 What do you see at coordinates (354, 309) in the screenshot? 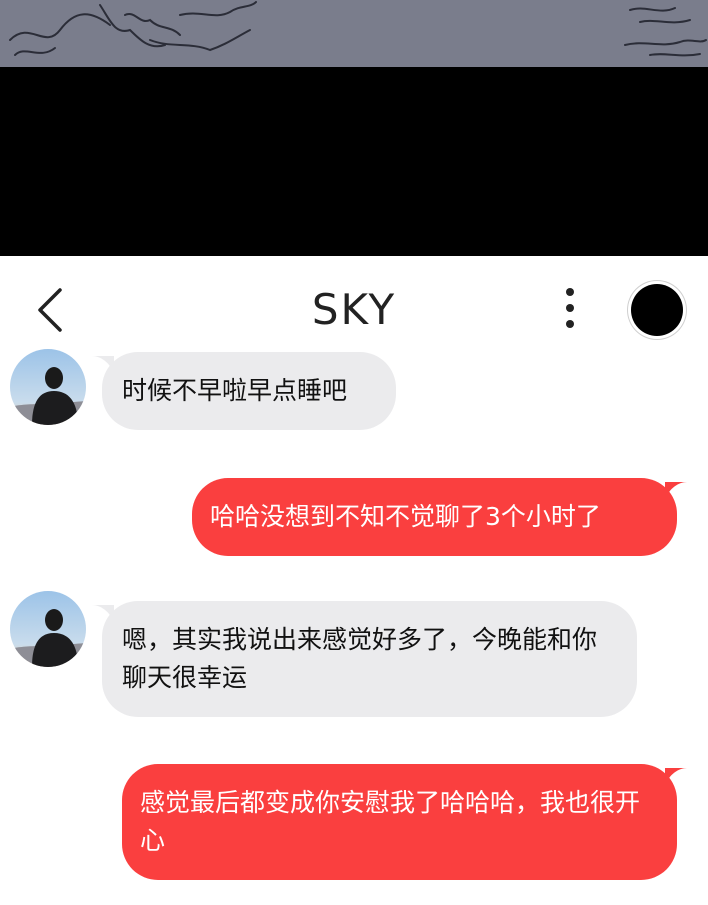
I see `chat-title: SKY` at bounding box center [354, 309].